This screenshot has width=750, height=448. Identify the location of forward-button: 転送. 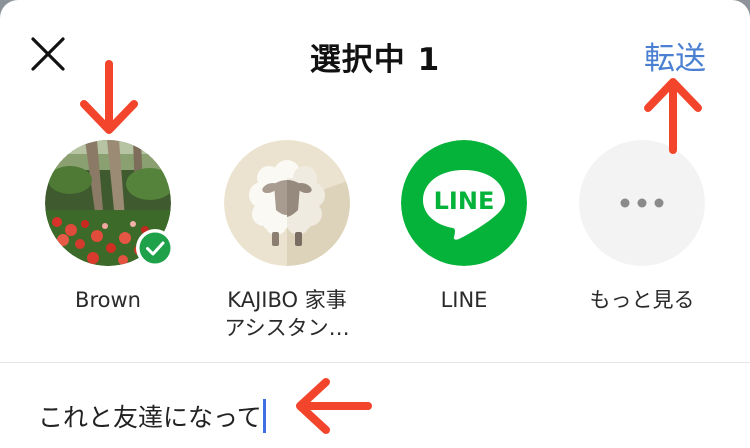
(675, 55).